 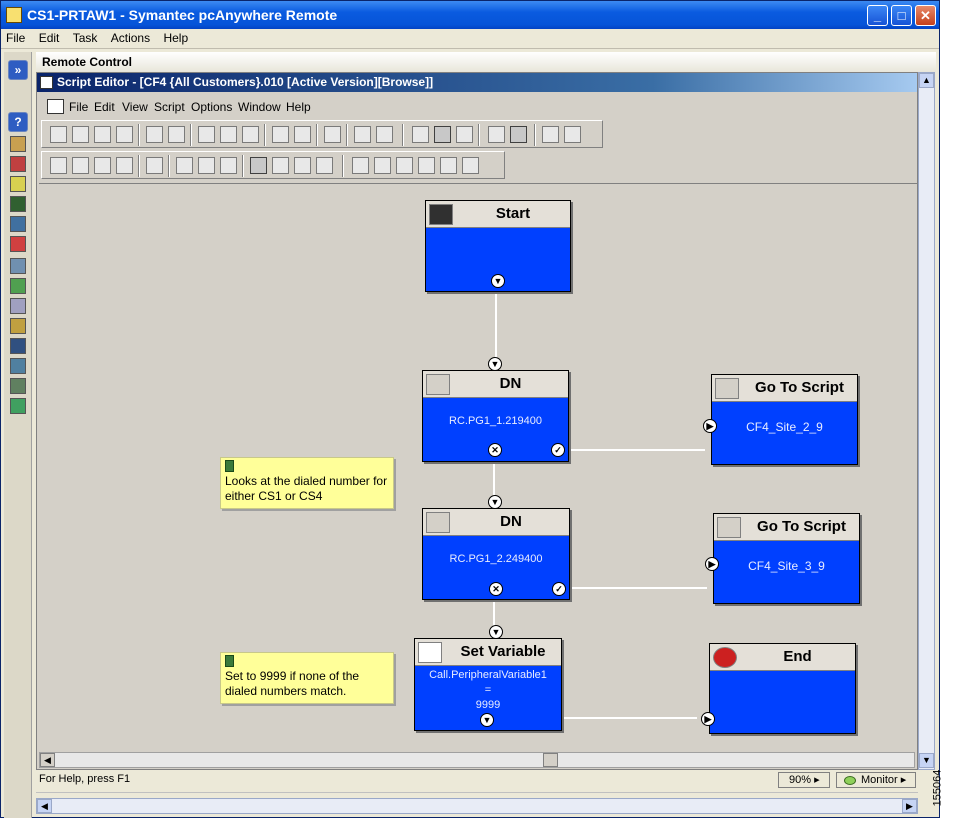 I want to click on end-input-icon: ▶, so click(x=708, y=719).